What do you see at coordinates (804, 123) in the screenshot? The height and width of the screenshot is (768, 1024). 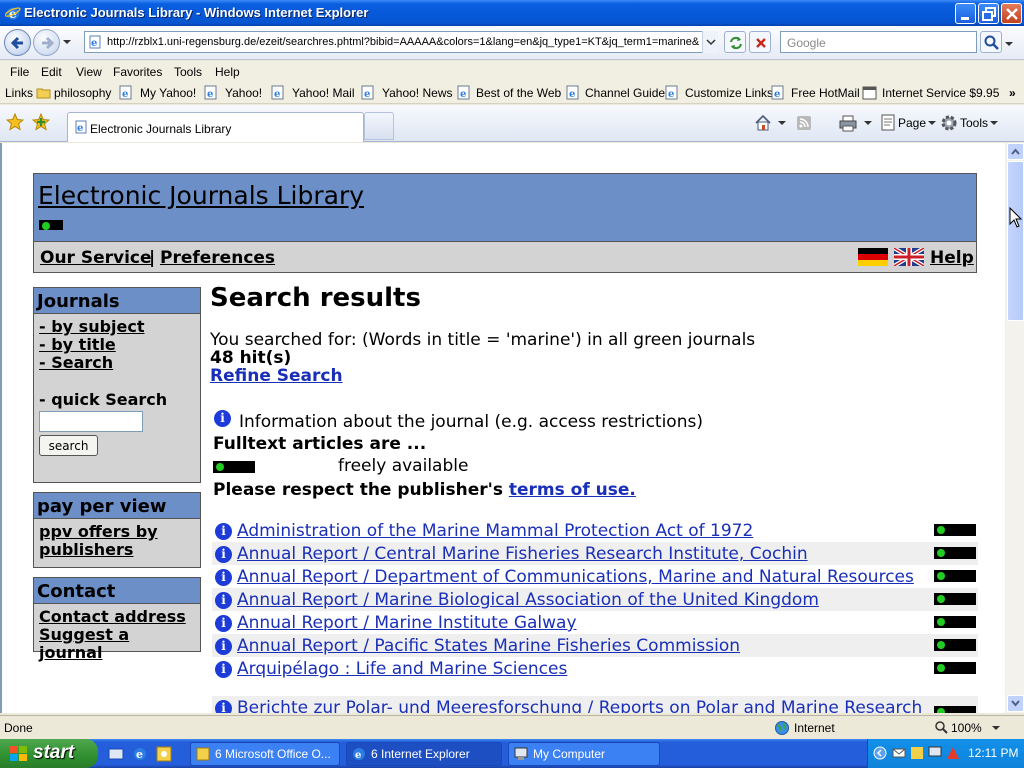 I see `rss-feed-icon` at bounding box center [804, 123].